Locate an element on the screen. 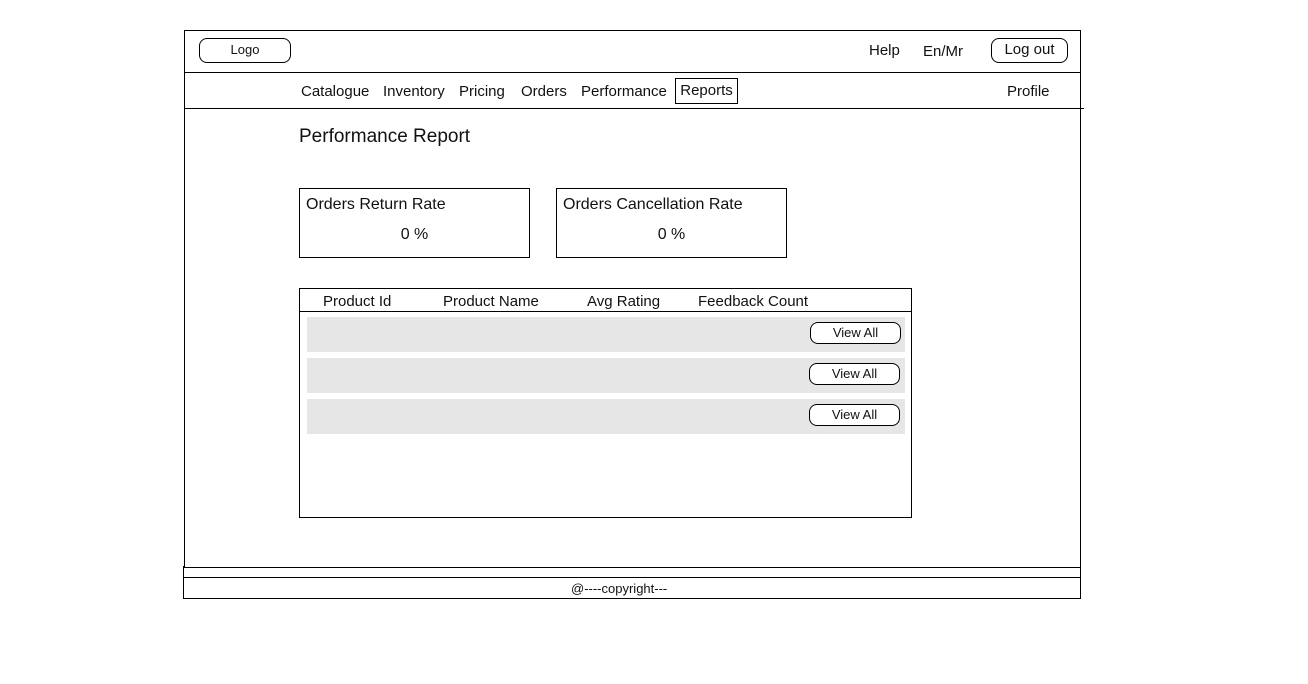 This screenshot has height=684, width=1308. header-divider is located at coordinates (632, 72).